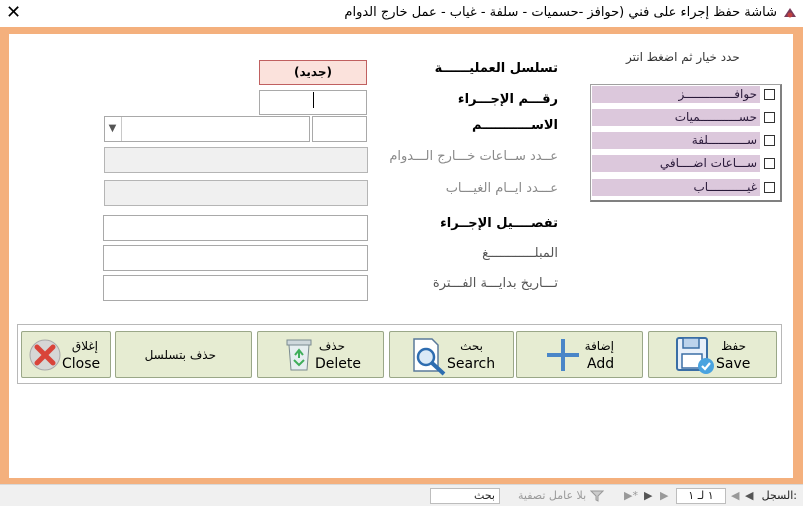  I want to click on close-button: إغلاق Close, so click(66, 354).